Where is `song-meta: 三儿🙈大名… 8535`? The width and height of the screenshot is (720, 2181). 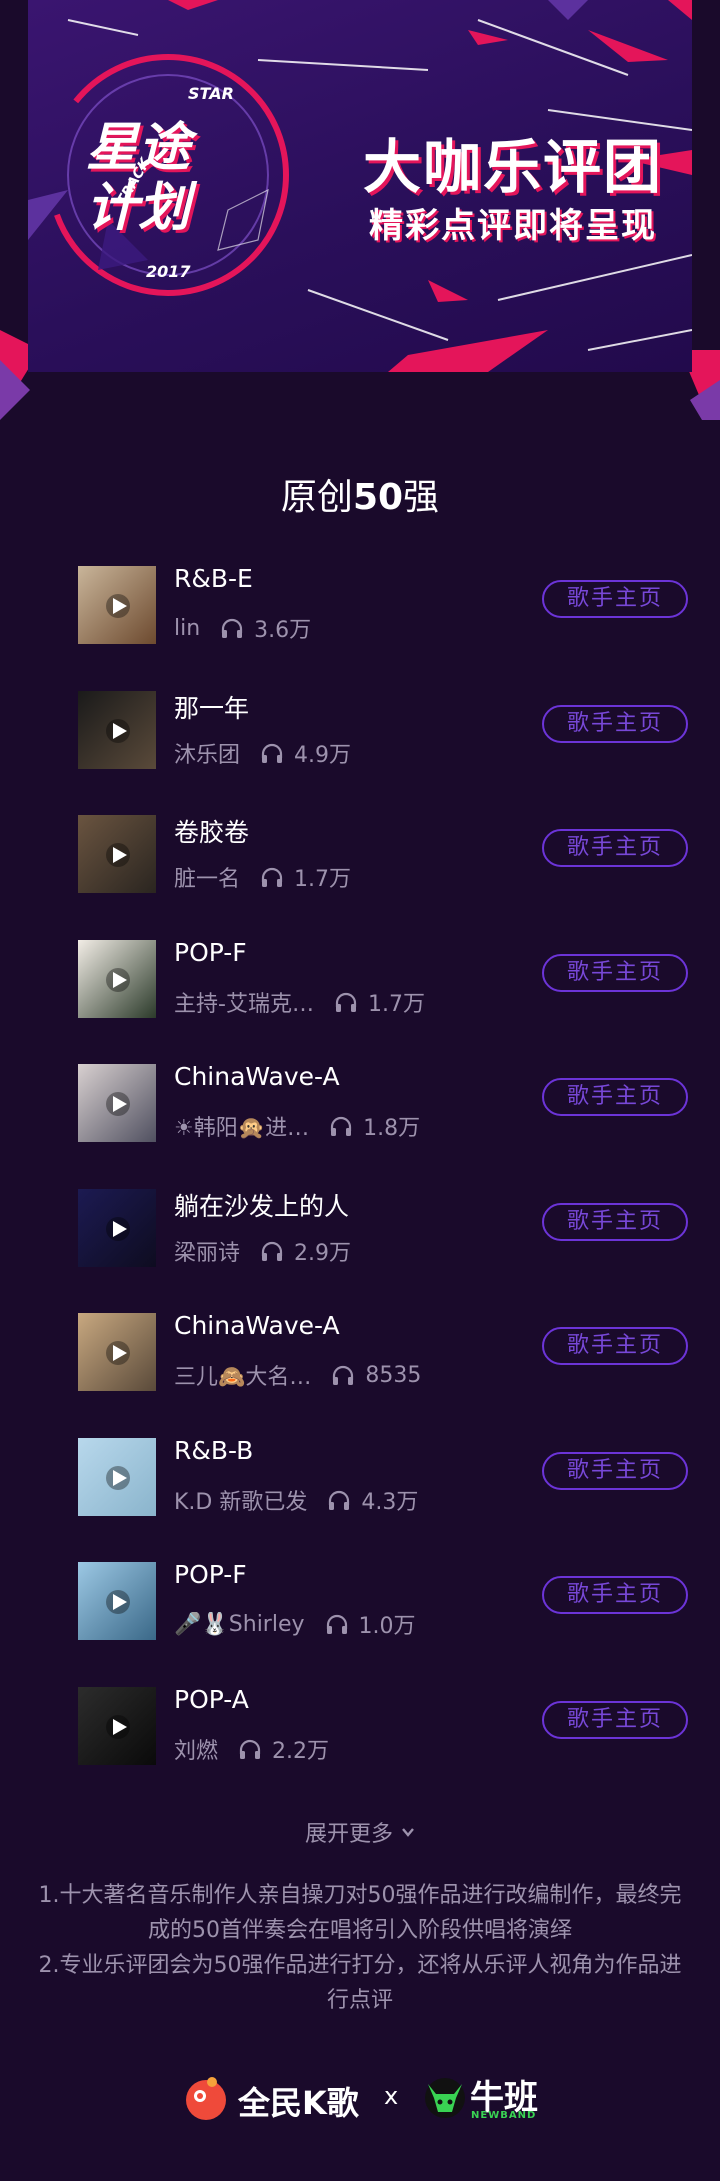 song-meta: 三儿🙈大名… 8535 is located at coordinates (297, 1375).